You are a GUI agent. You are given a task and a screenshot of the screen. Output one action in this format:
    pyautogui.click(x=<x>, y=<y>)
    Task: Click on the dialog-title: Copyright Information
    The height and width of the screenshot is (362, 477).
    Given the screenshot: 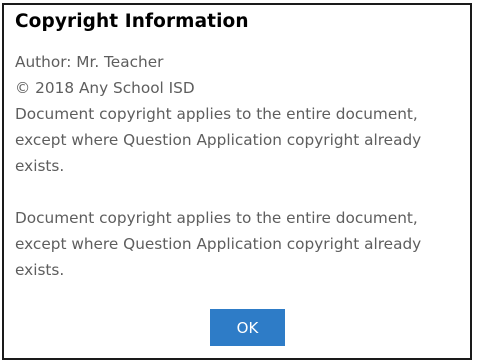 What is the action you would take?
    pyautogui.click(x=132, y=21)
    